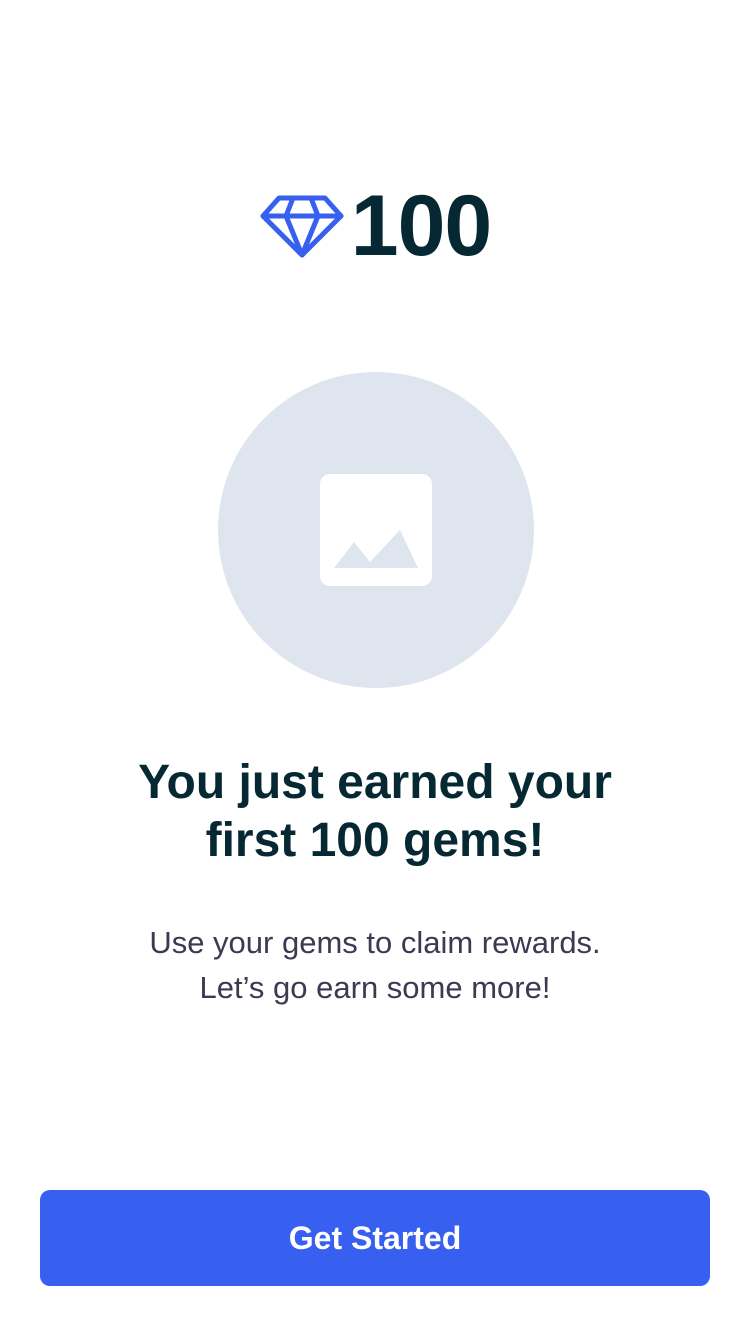  What do you see at coordinates (421, 226) in the screenshot?
I see `gem-count: 100` at bounding box center [421, 226].